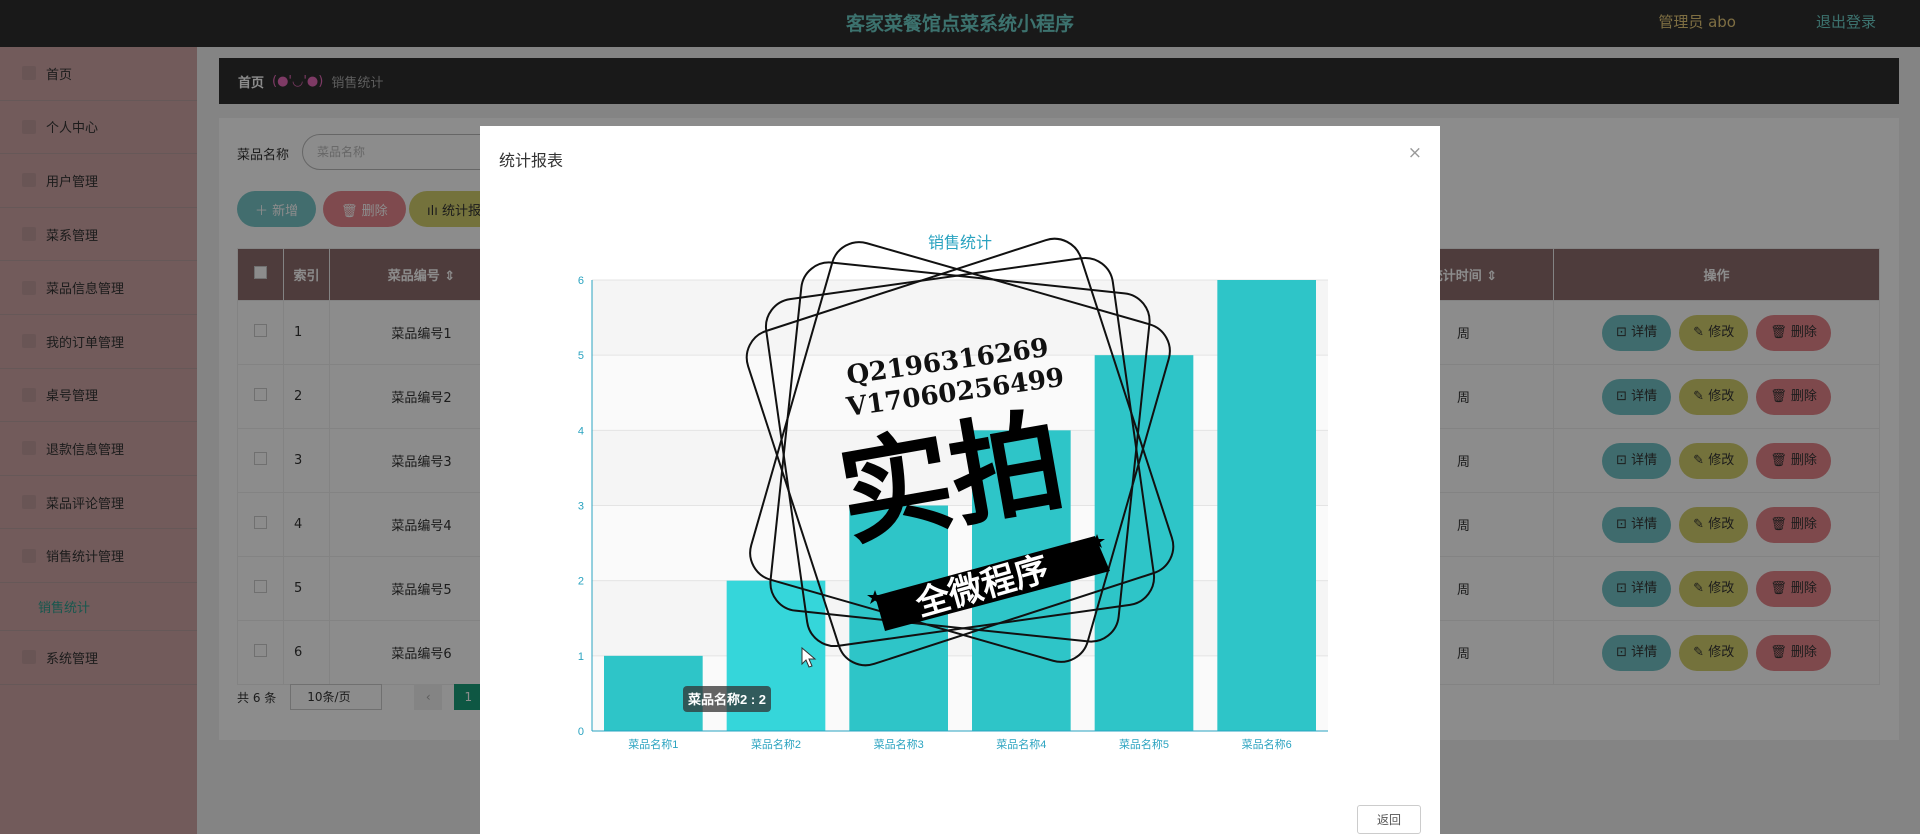 The width and height of the screenshot is (1920, 834). What do you see at coordinates (1389, 819) in the screenshot?
I see `back-button: 返回` at bounding box center [1389, 819].